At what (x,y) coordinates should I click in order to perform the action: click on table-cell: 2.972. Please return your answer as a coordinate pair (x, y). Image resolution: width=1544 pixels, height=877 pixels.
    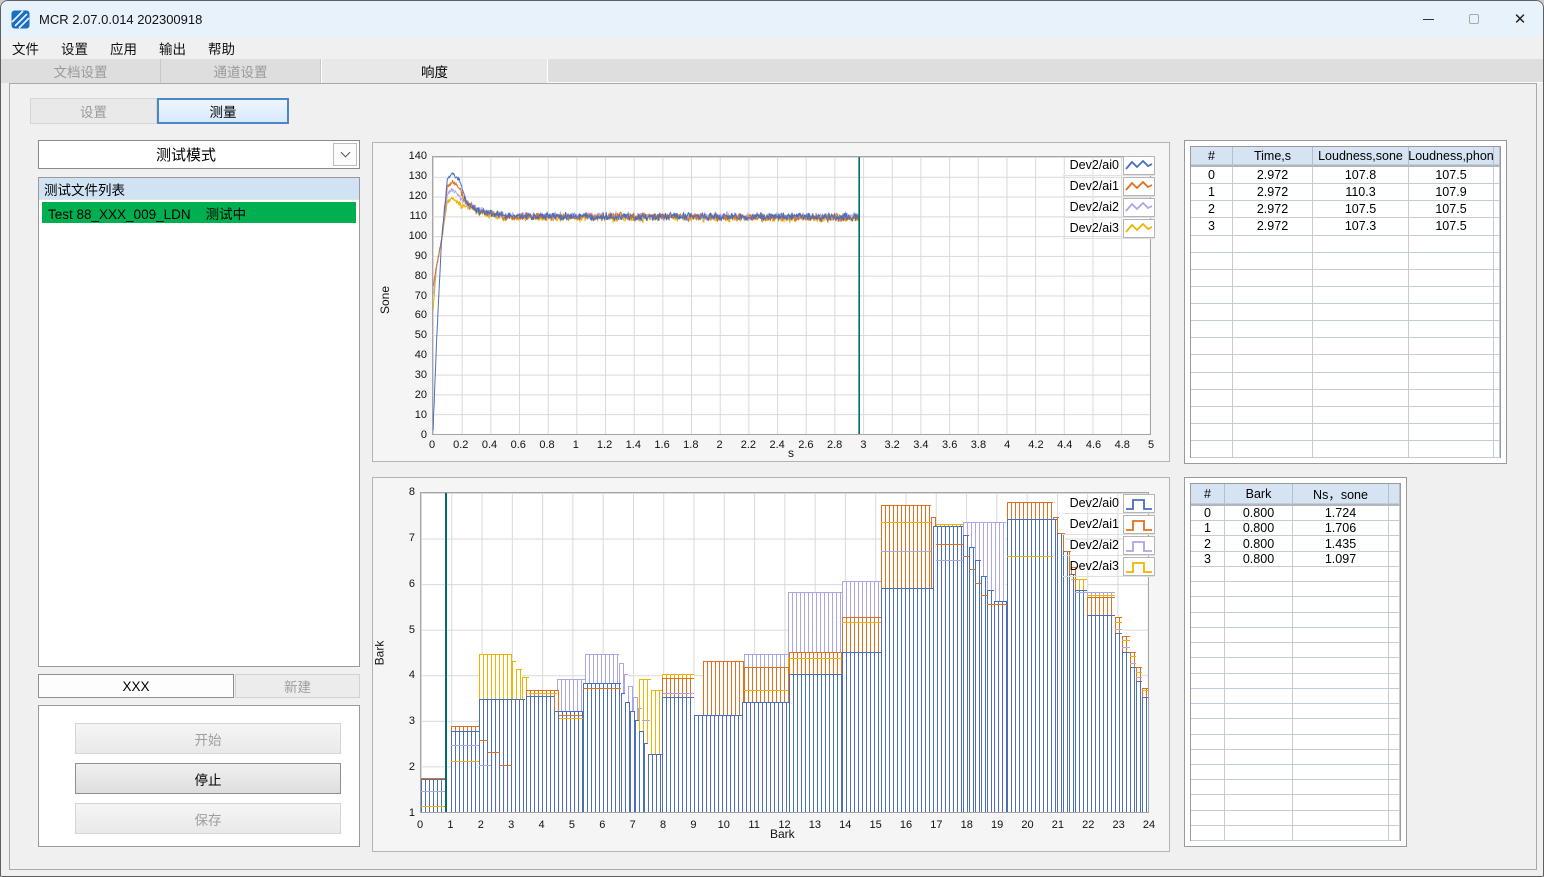
    Looking at the image, I should click on (1273, 227).